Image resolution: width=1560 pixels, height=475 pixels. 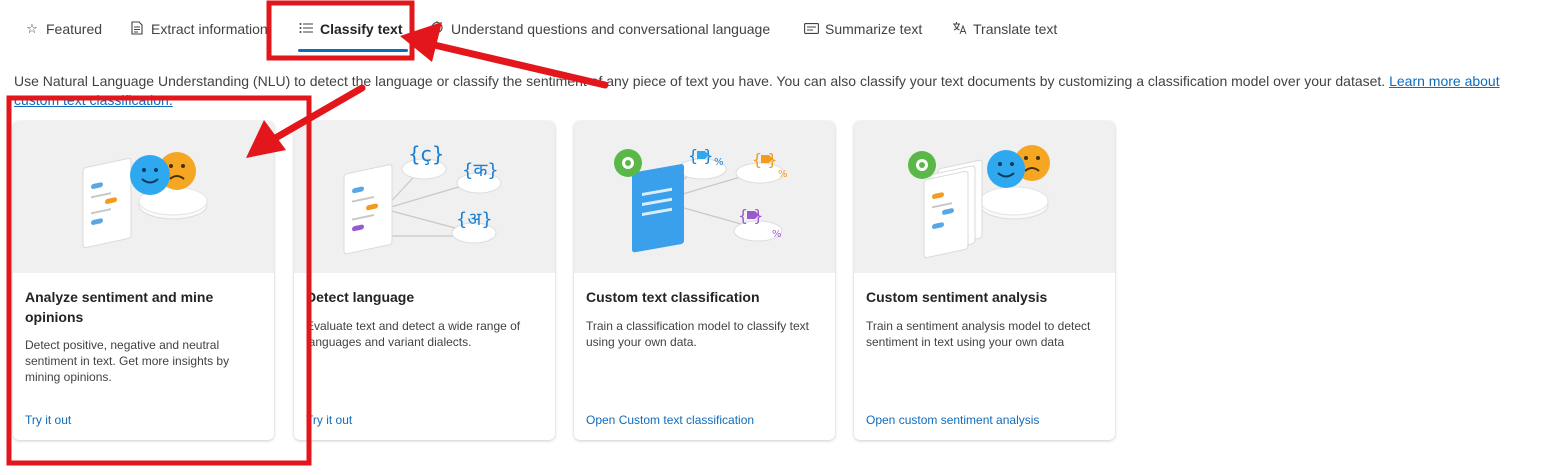 I want to click on tab-label: Classify text, so click(x=361, y=29).